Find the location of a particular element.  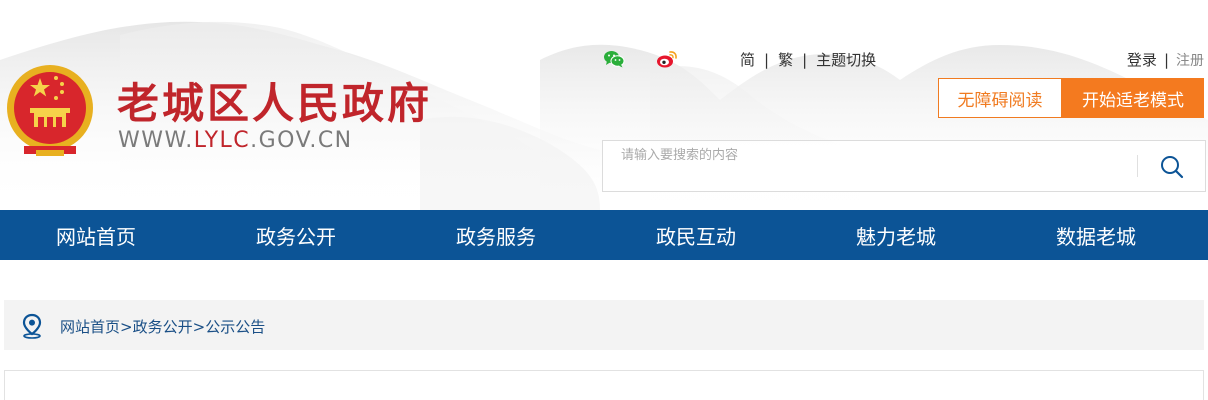

language-theme-toolbar: 简 | 繁 | 主题切换 is located at coordinates (808, 59).